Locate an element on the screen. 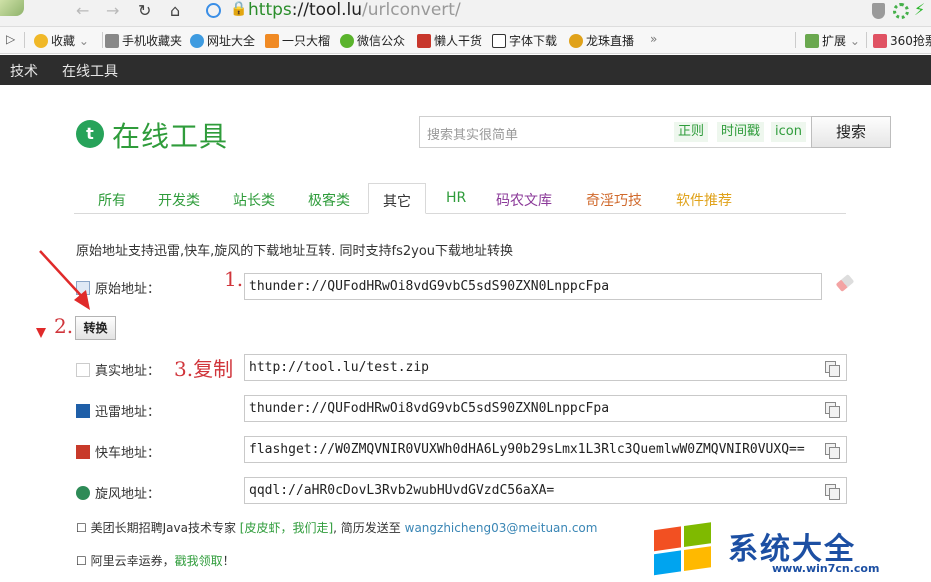  lazy-icon is located at coordinates (424, 41).